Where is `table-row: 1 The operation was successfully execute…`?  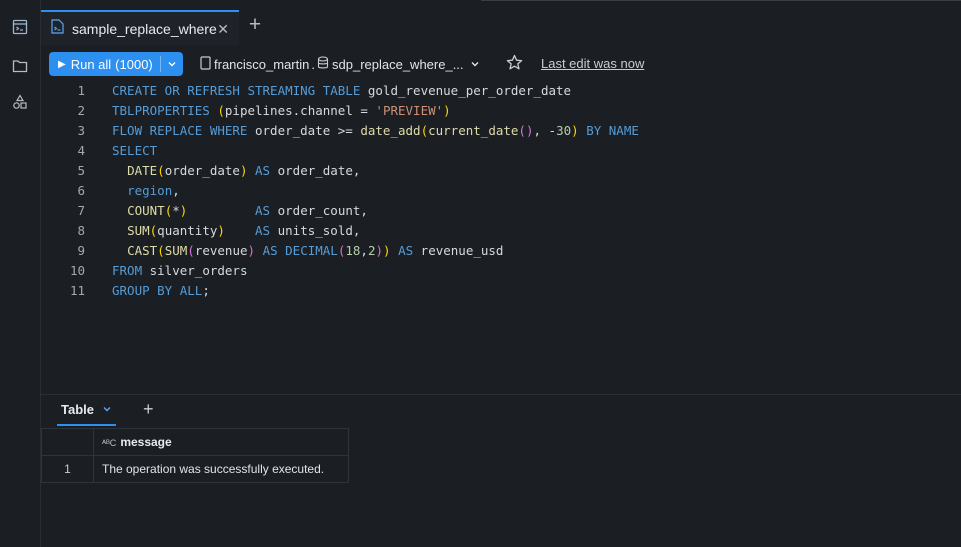
table-row: 1 The operation was successfully execute… is located at coordinates (195, 469).